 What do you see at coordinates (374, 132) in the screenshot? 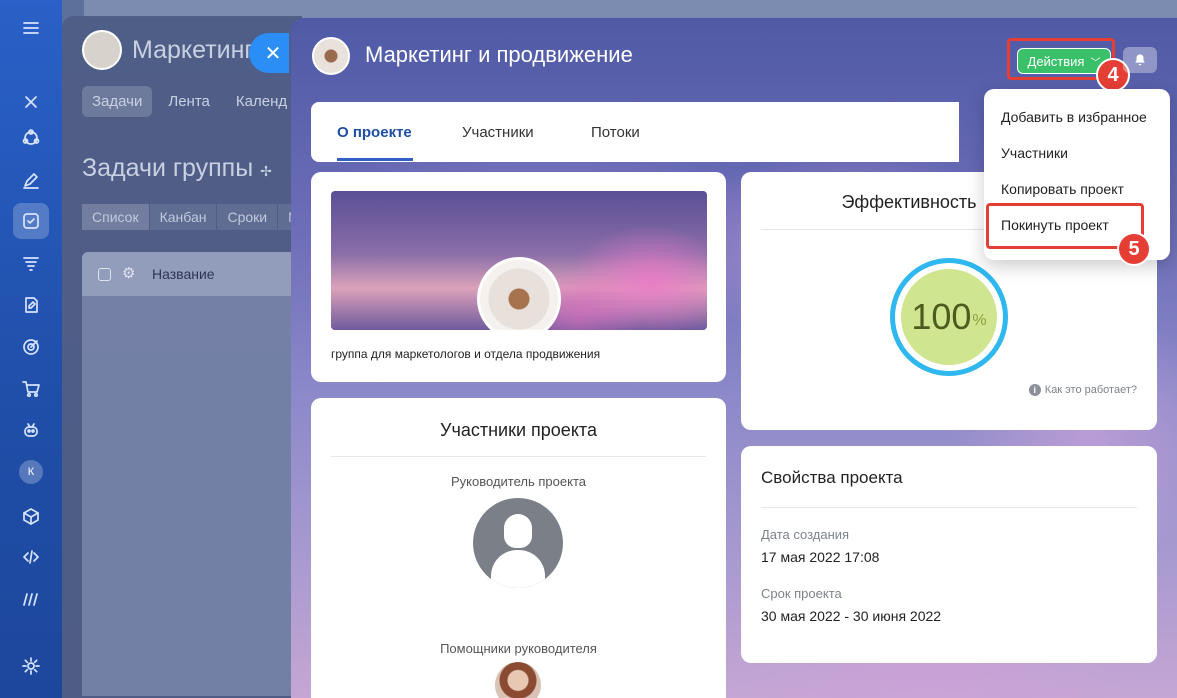
I see `tab-about: О проекте` at bounding box center [374, 132].